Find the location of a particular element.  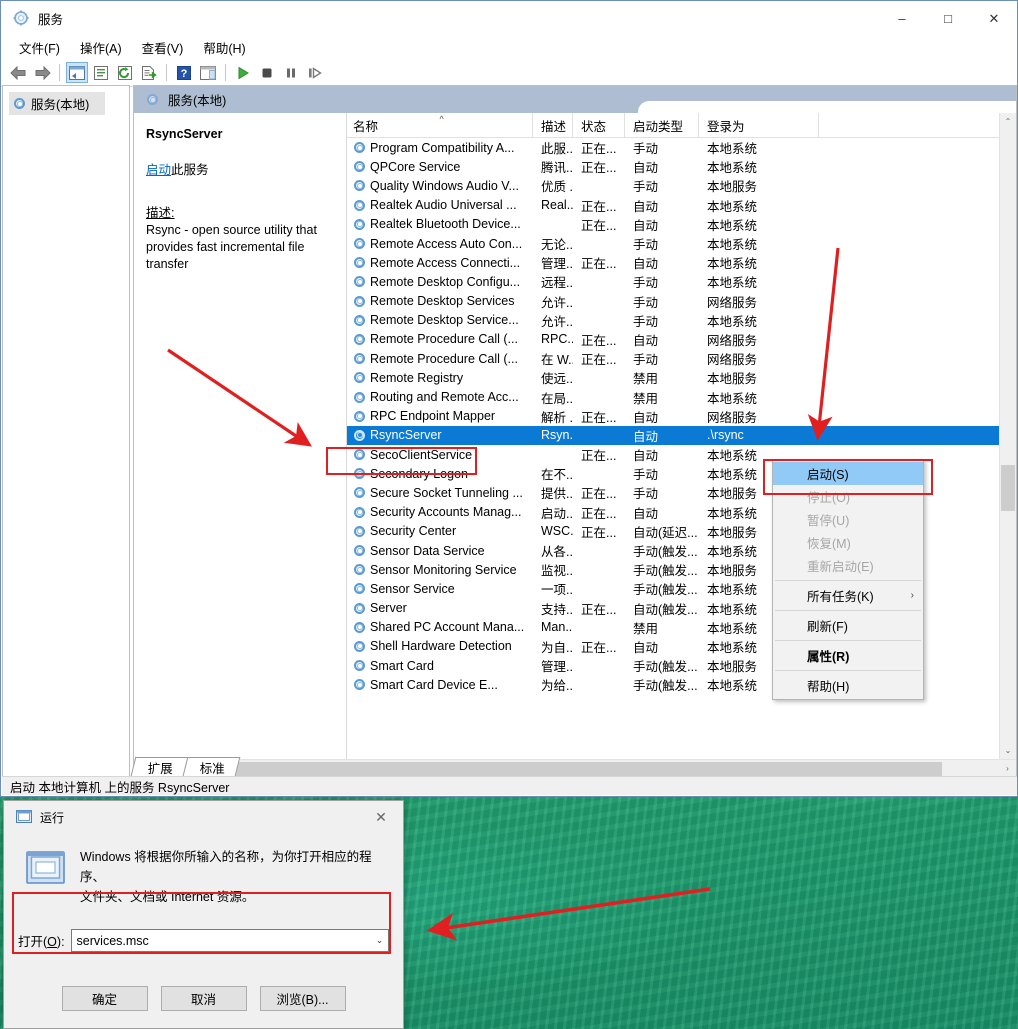

forward-icon is located at coordinates (42, 72).